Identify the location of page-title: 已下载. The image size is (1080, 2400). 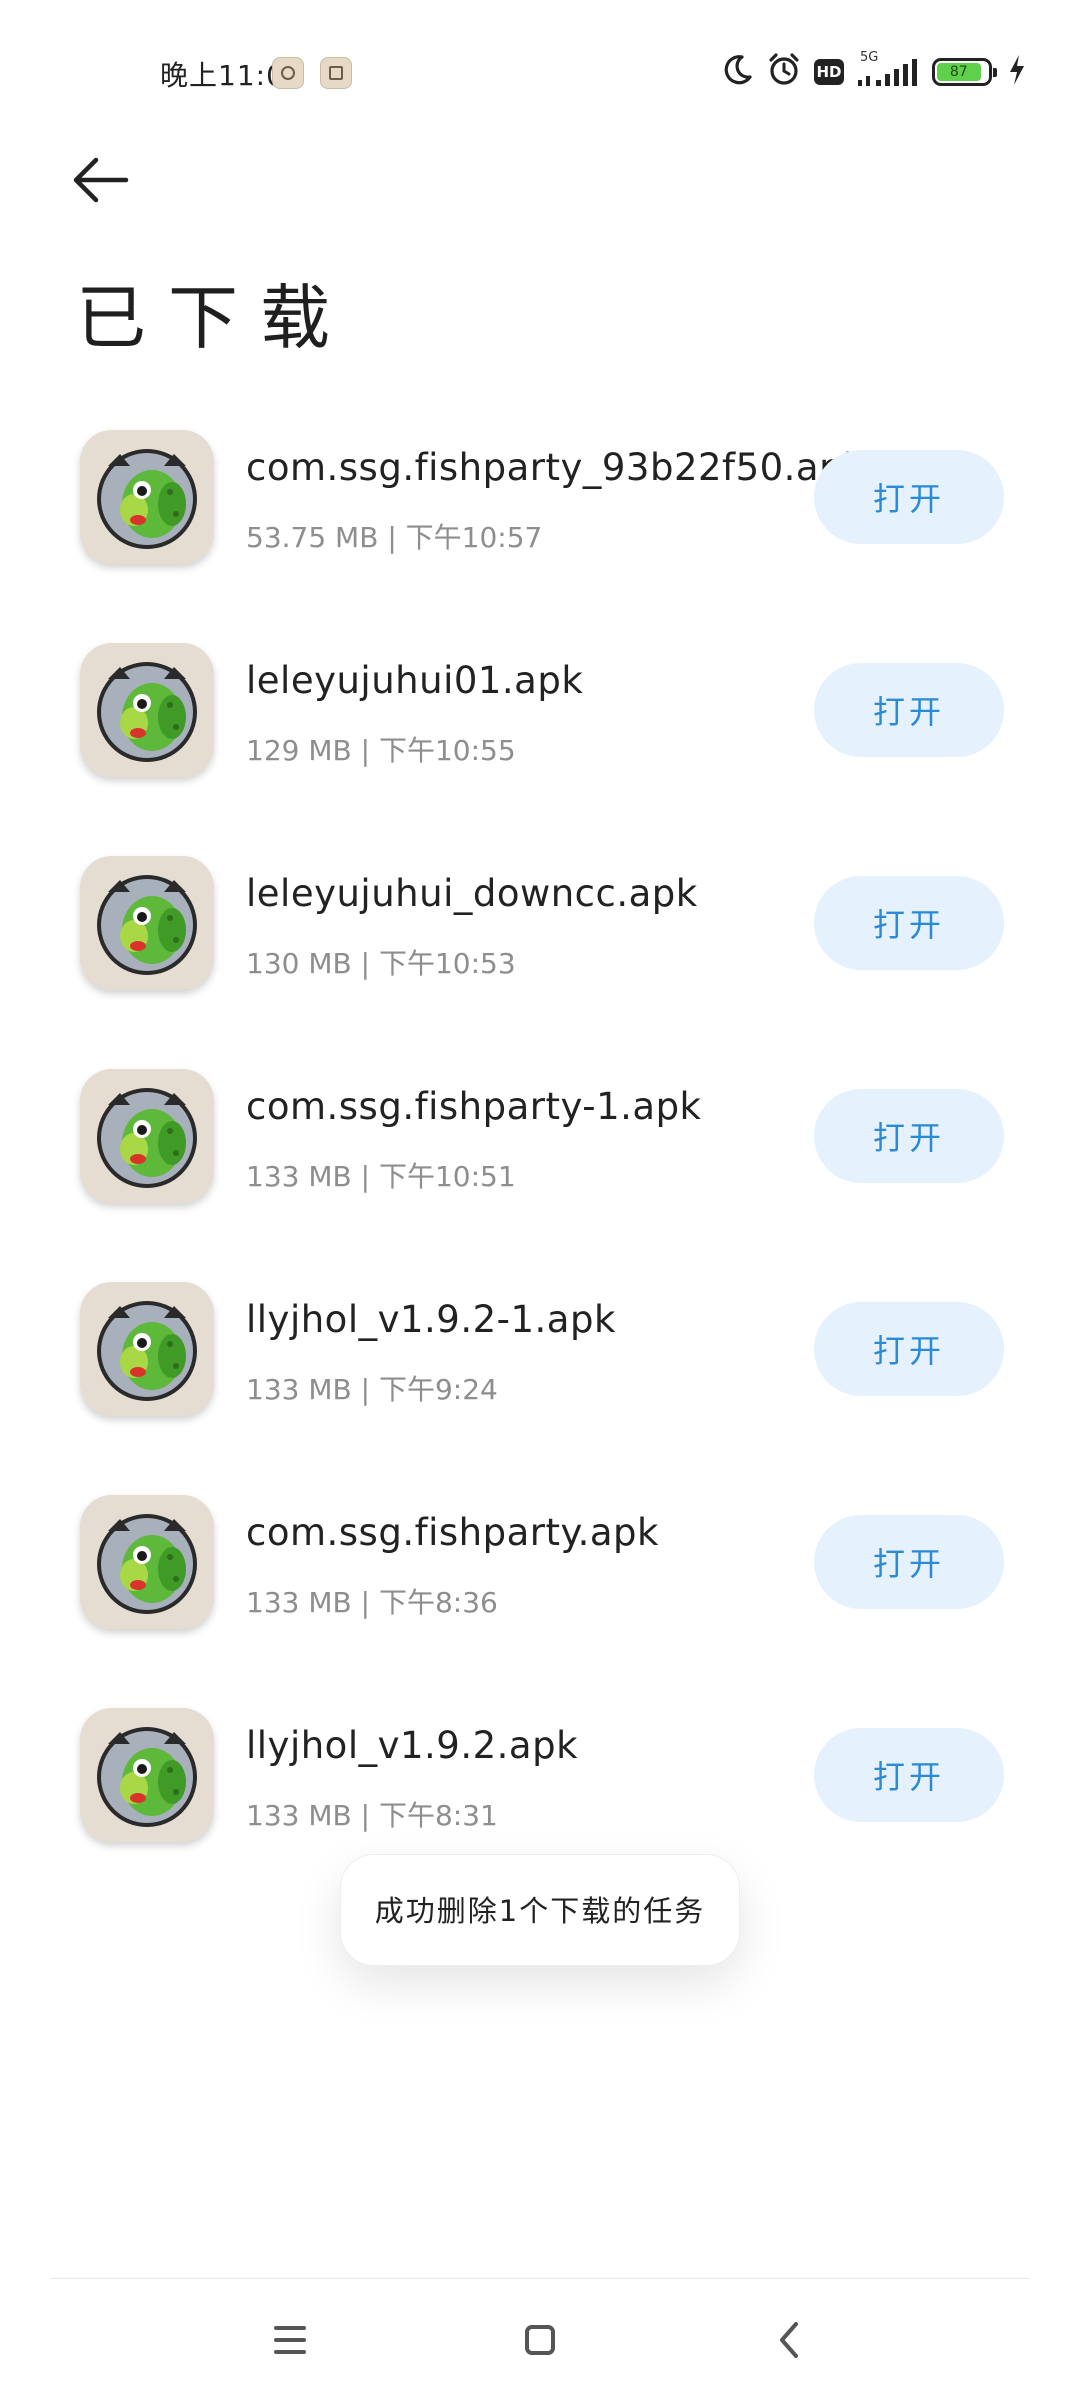
(214, 318).